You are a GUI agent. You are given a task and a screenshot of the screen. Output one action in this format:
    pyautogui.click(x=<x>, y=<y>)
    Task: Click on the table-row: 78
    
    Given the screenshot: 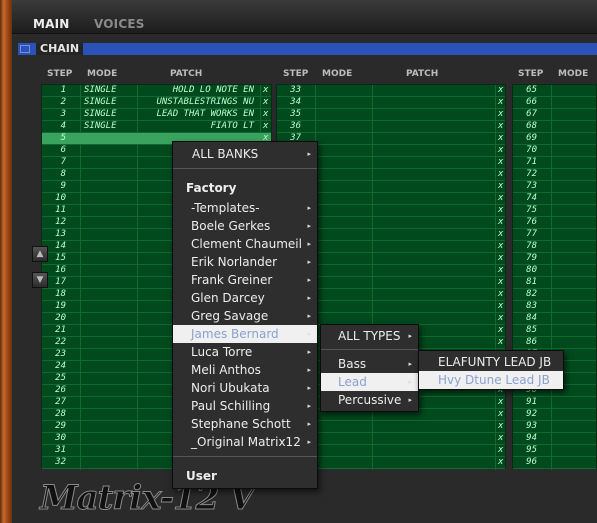 What is the action you would take?
    pyautogui.click(x=554, y=247)
    